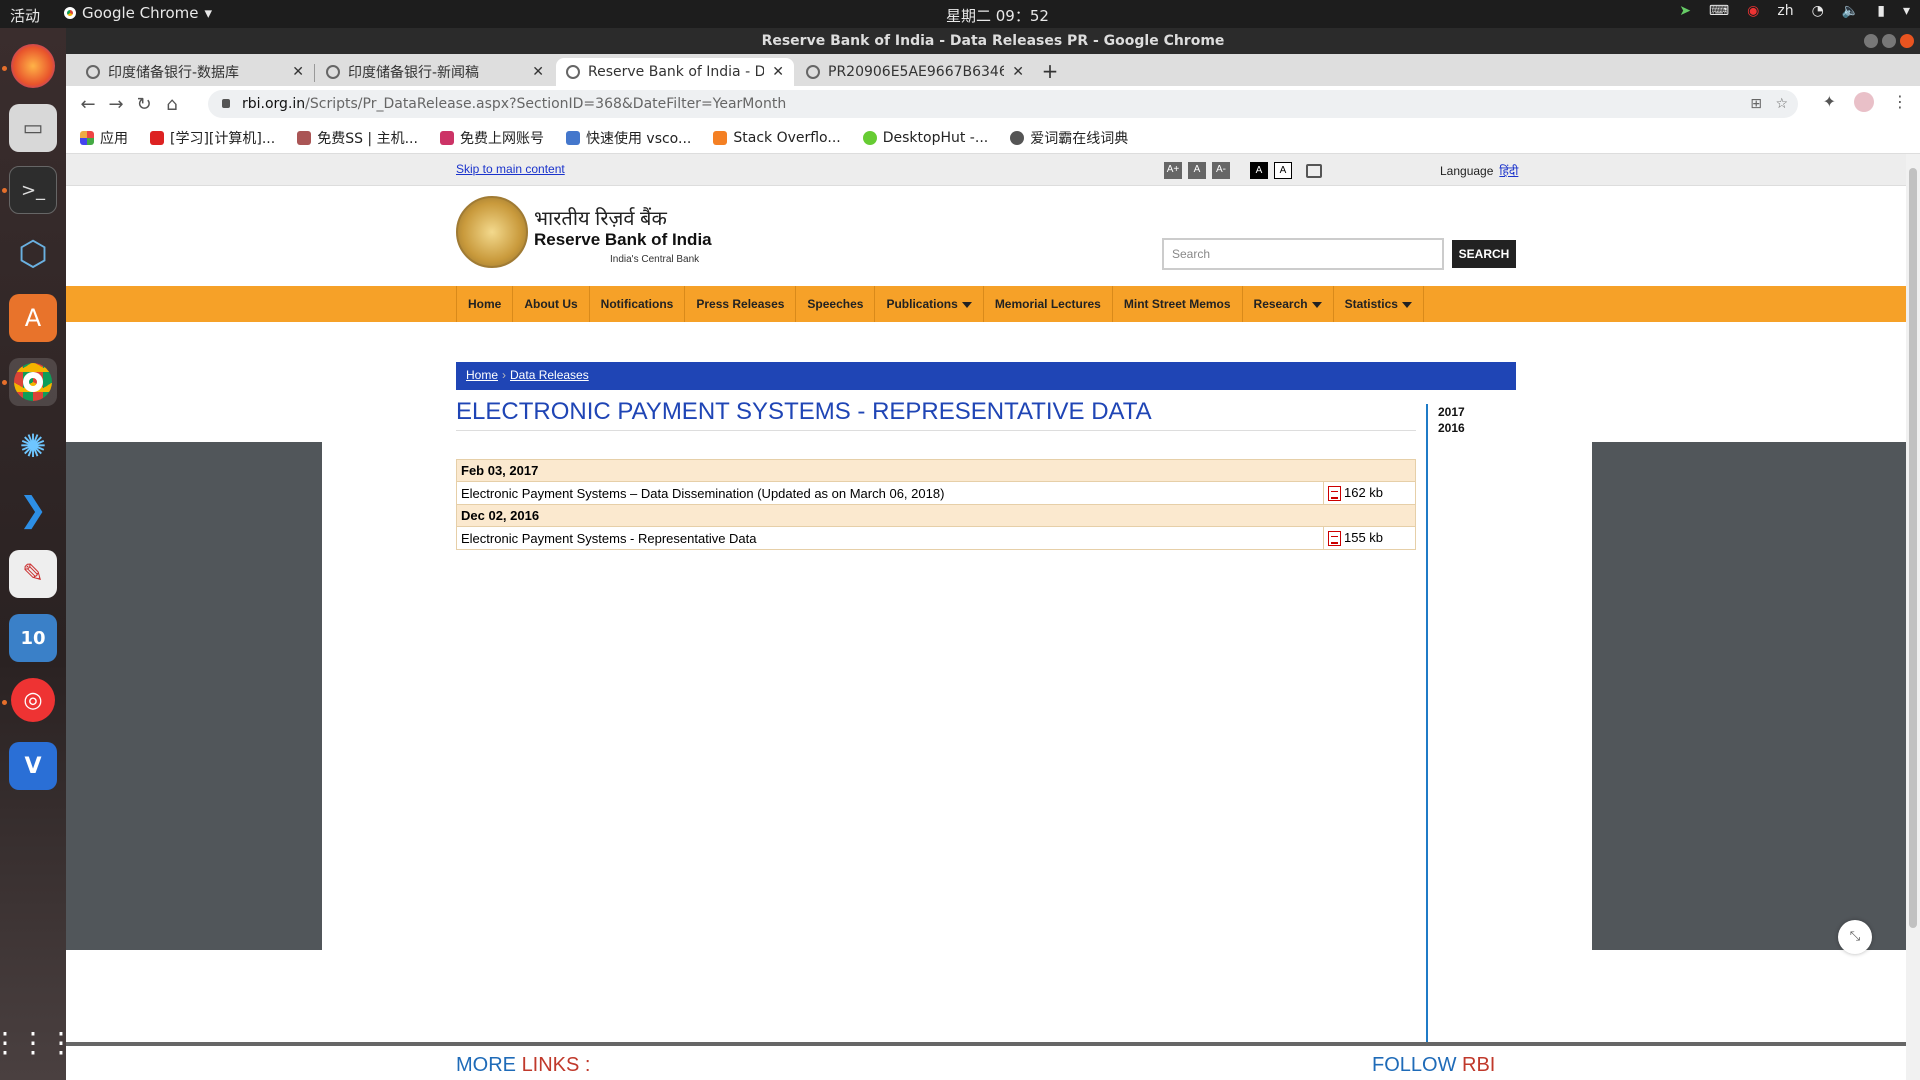 The width and height of the screenshot is (1920, 1080). What do you see at coordinates (1369, 538) in the screenshot?
I see `pdf-download-link: 155 kb` at bounding box center [1369, 538].